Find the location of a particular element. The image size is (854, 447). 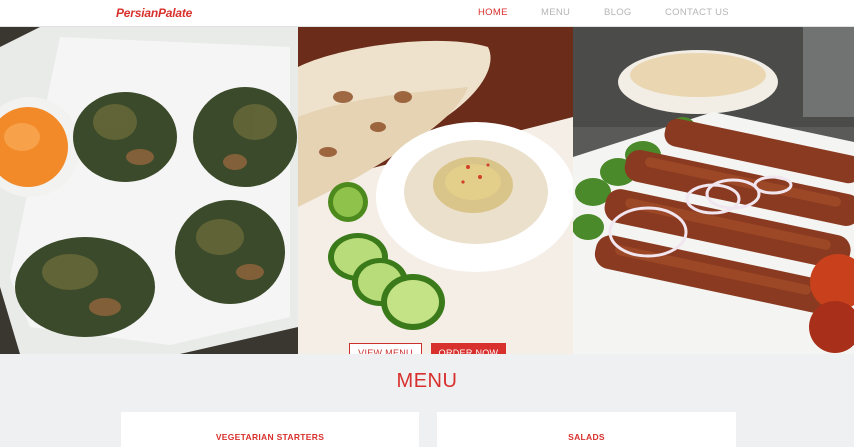

menu-card-title: SALADS is located at coordinates (586, 437).